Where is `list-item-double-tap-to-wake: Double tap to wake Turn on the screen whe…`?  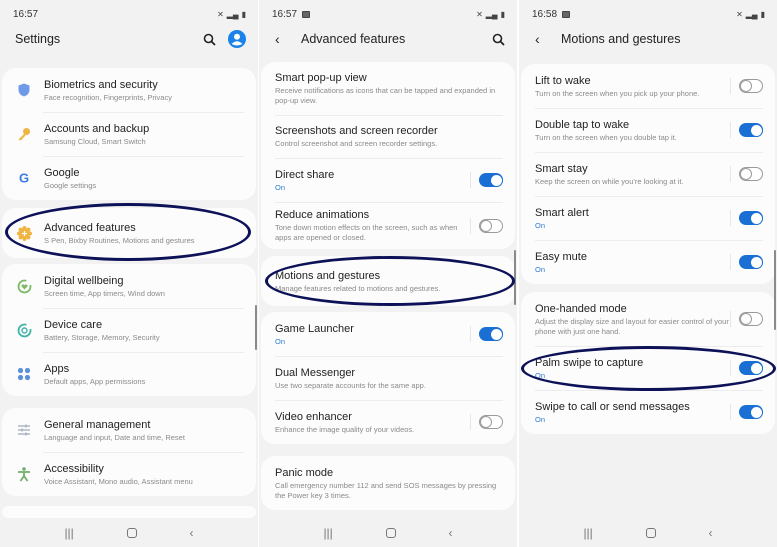
list-item-double-tap-to-wake: Double tap to wake Turn on the screen whe… is located at coordinates (648, 130).